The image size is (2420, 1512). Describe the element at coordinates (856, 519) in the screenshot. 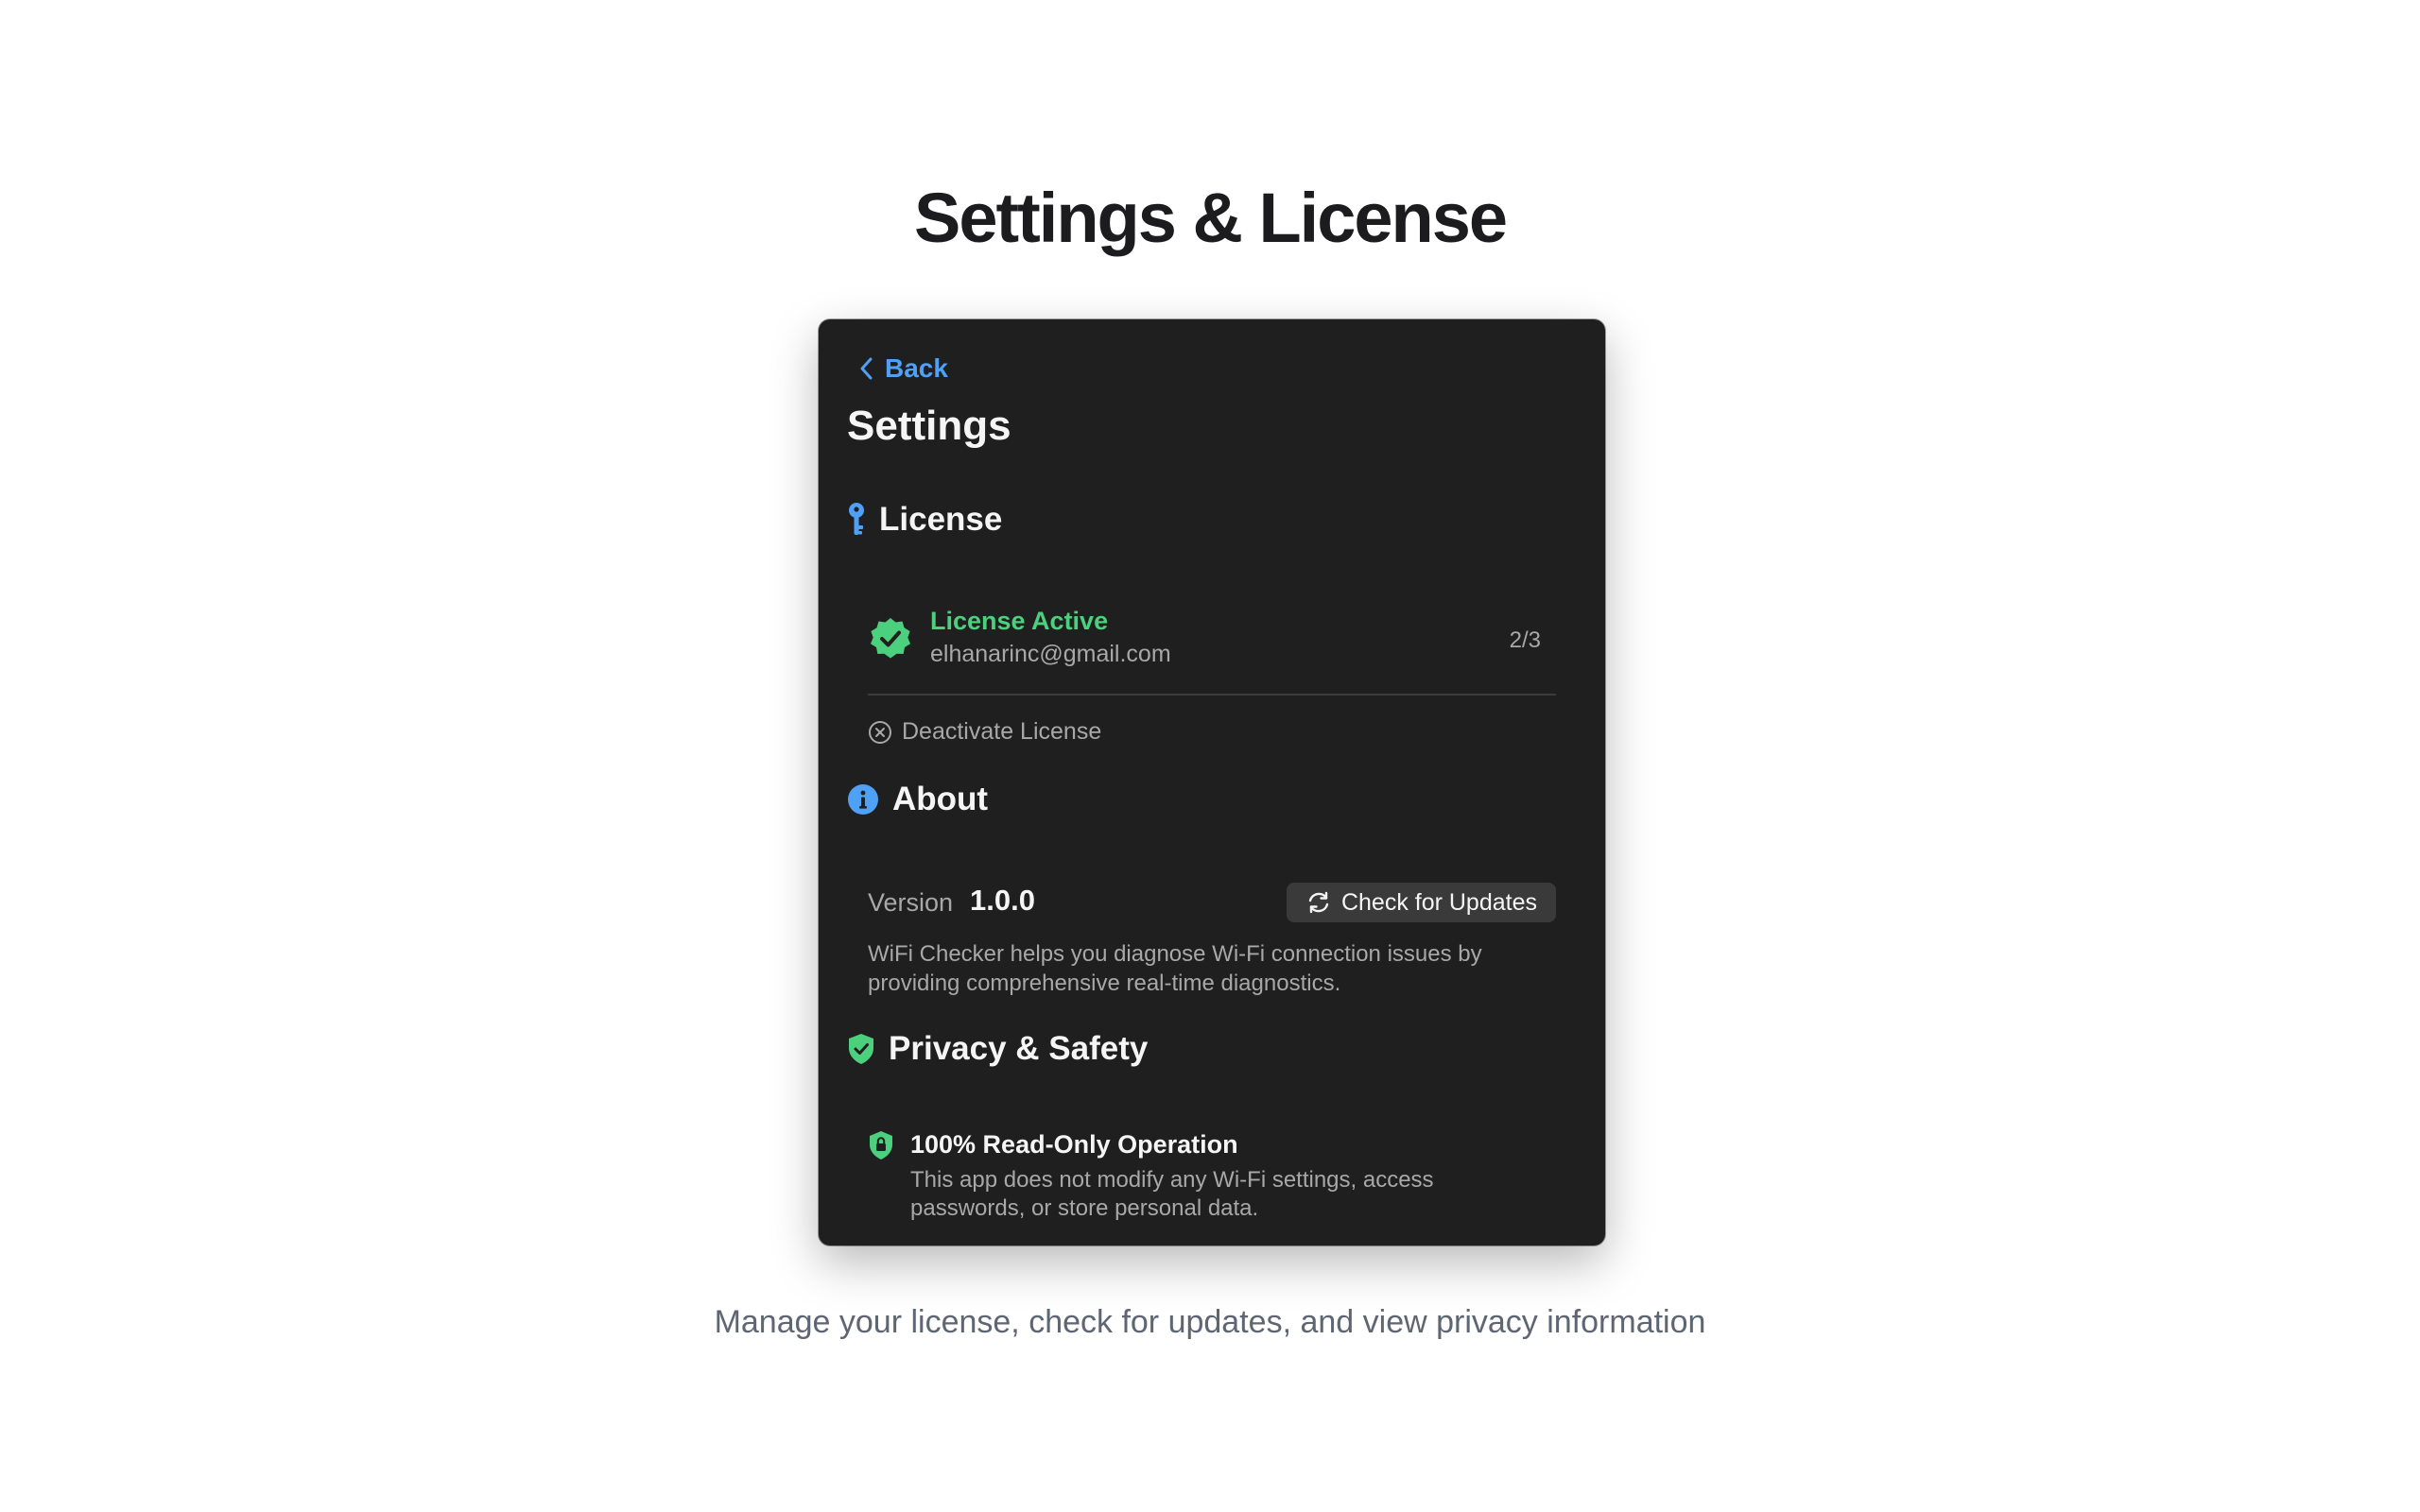

I see `key-icon` at that location.